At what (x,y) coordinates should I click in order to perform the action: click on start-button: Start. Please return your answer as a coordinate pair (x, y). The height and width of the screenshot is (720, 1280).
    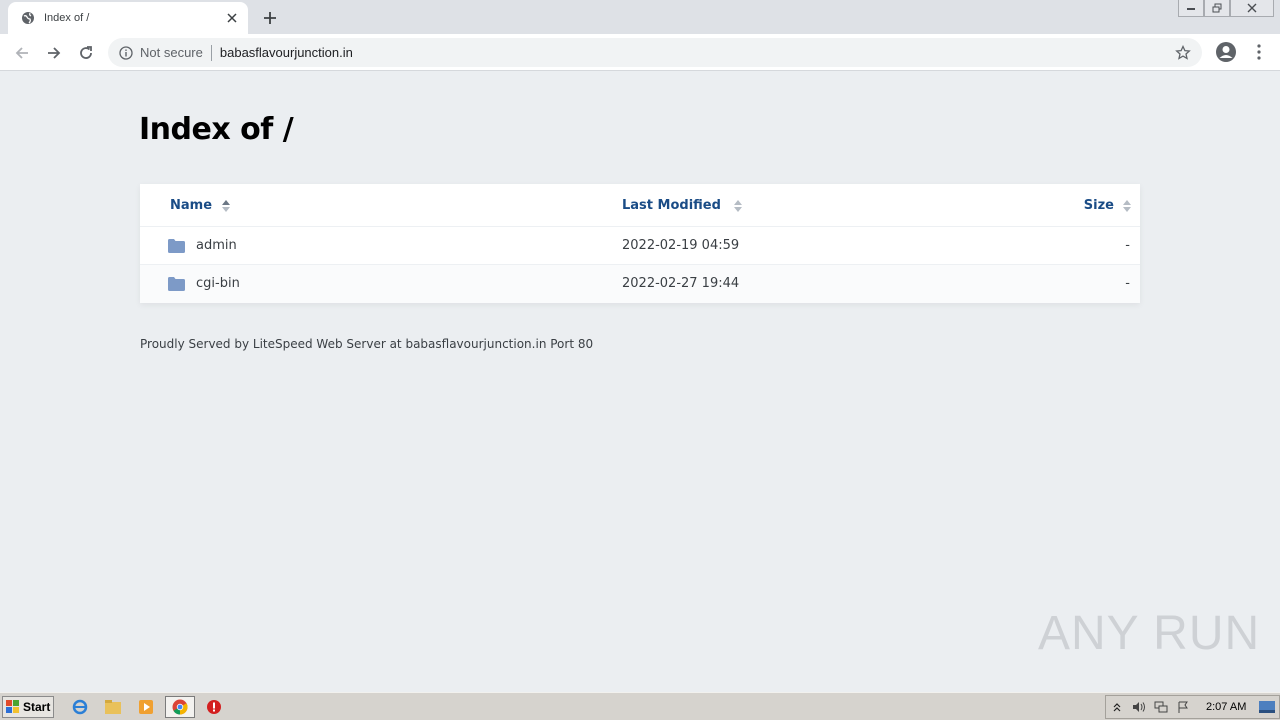
    Looking at the image, I should click on (28, 707).